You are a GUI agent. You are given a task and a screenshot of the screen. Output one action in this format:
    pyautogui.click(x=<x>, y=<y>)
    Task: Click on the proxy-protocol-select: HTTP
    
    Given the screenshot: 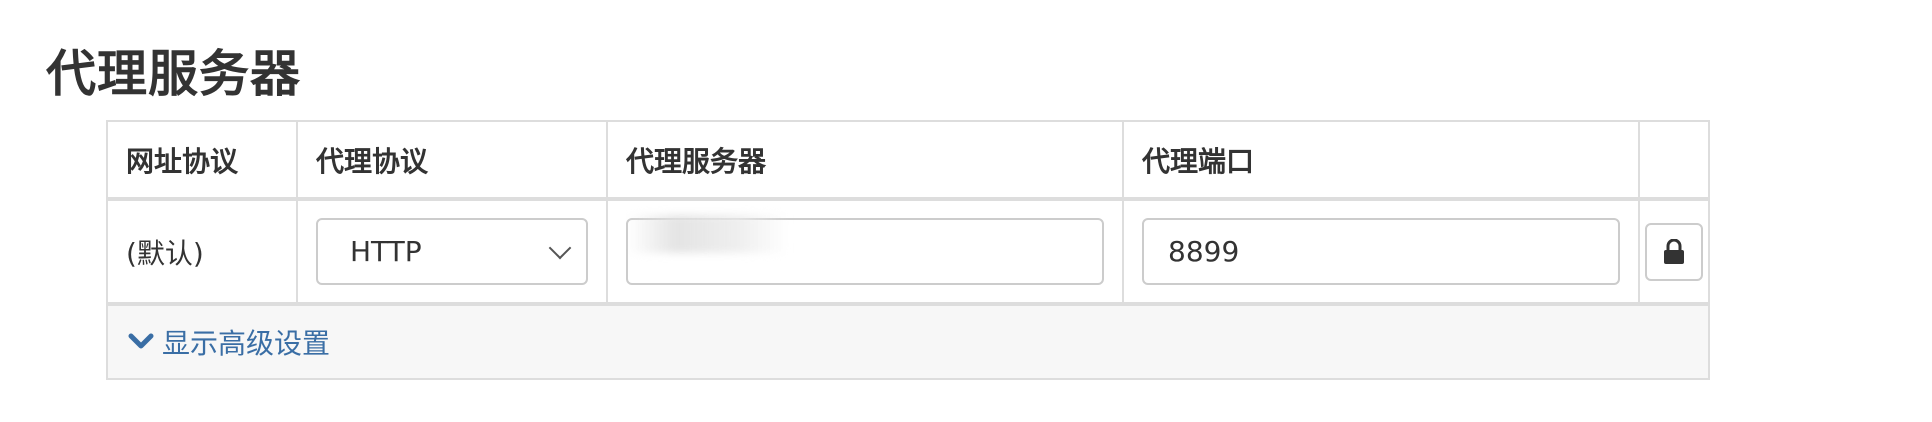 What is the action you would take?
    pyautogui.click(x=452, y=251)
    